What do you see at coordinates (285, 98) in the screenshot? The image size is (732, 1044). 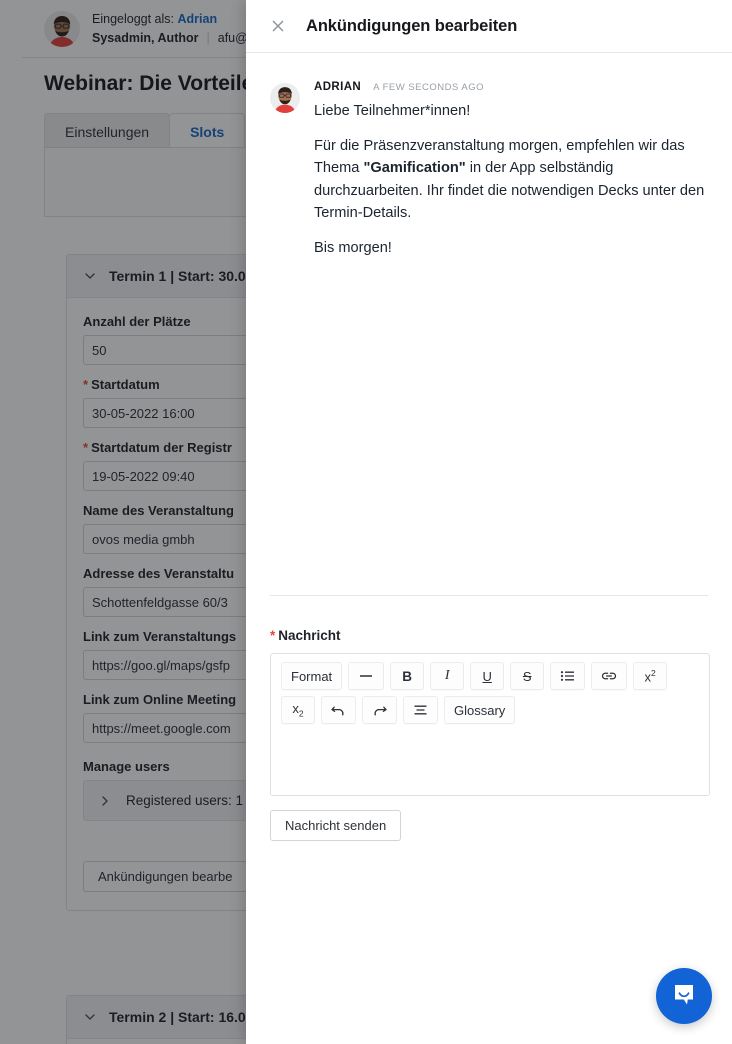 I see `message-avatar` at bounding box center [285, 98].